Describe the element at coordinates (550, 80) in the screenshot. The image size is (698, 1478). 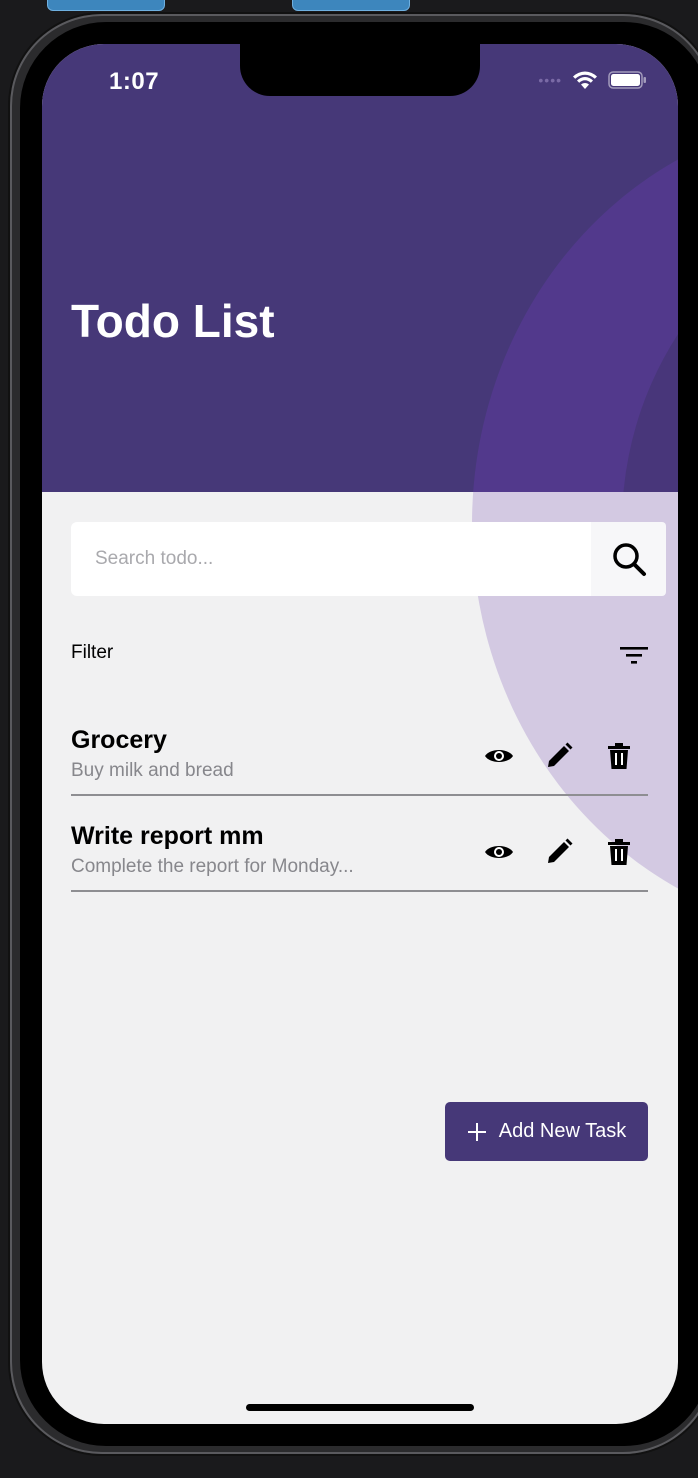
I see `signal-dots: ••••` at that location.